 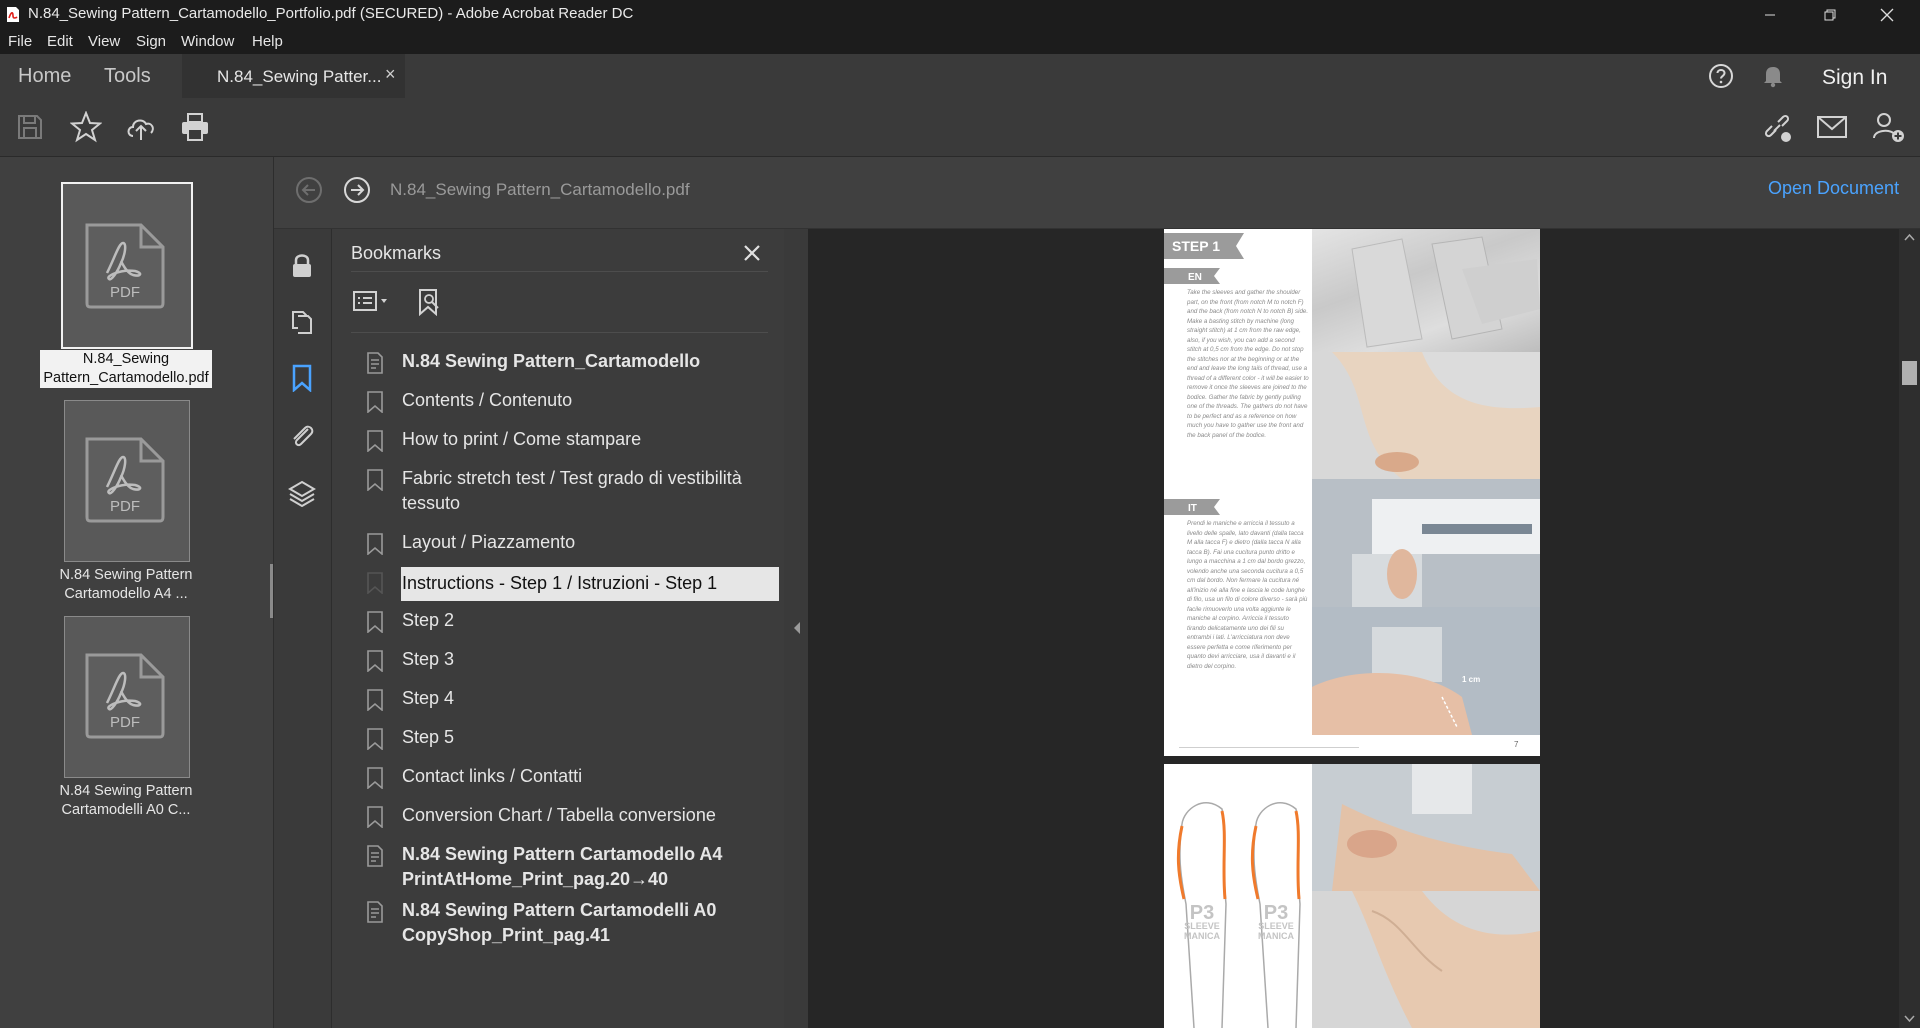 What do you see at coordinates (1777, 128) in the screenshot?
I see `share-link-icon` at bounding box center [1777, 128].